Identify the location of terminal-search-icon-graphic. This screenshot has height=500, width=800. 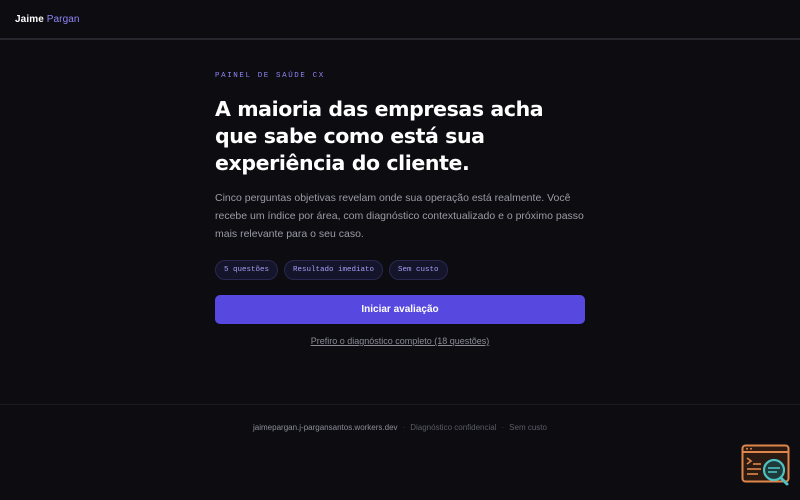
(765, 465).